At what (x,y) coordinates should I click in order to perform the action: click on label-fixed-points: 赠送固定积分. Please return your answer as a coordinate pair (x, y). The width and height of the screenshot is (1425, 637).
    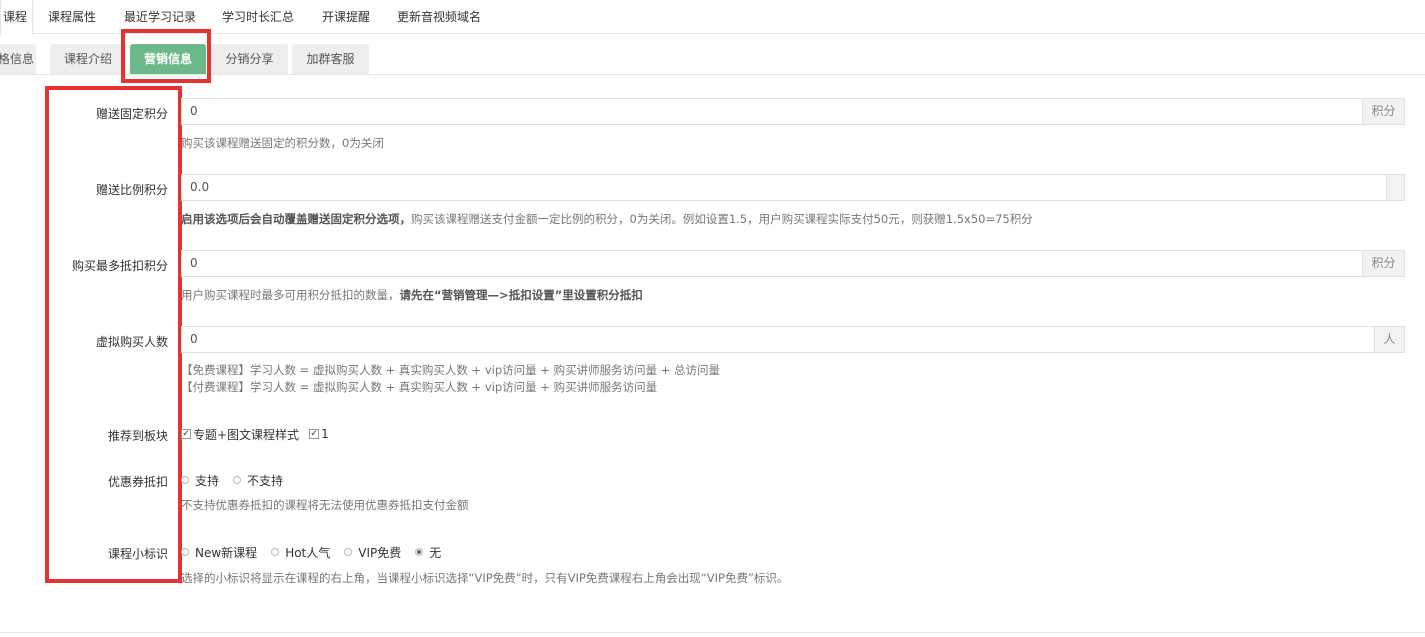
    Looking at the image, I should click on (131, 114).